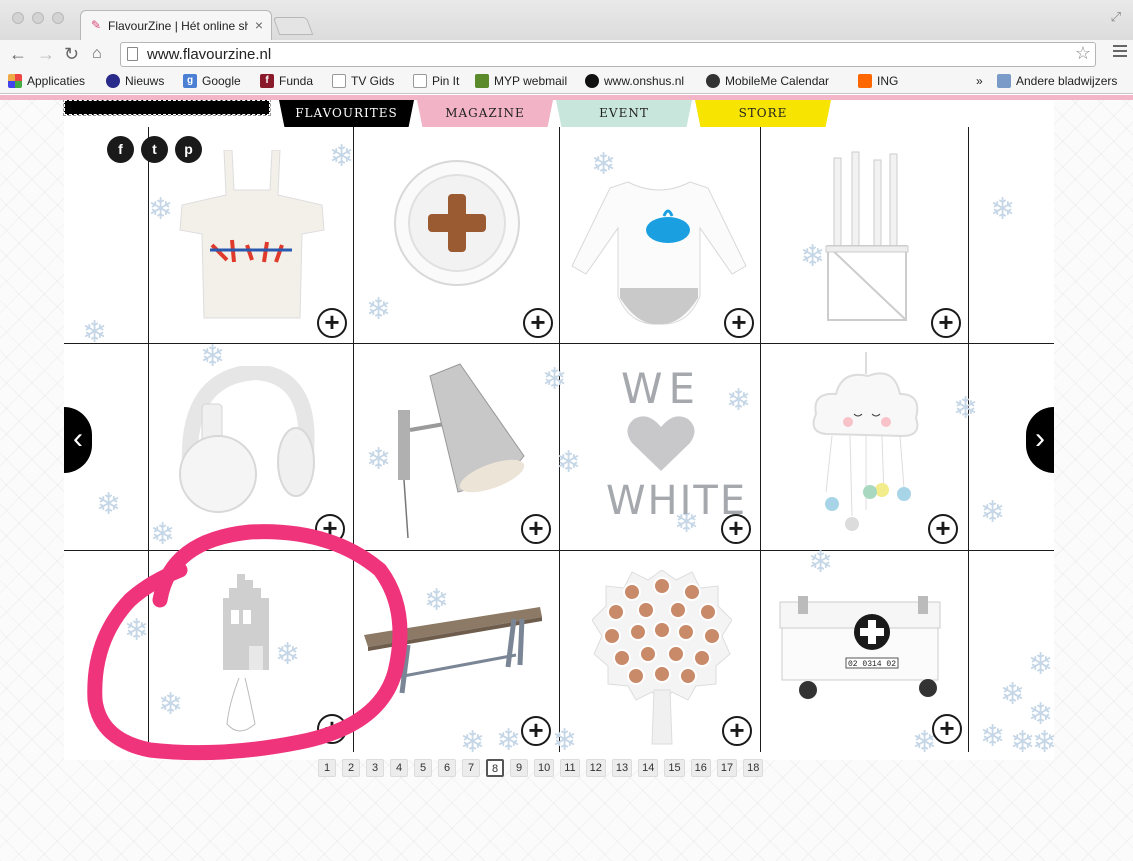 The height and width of the screenshot is (861, 1133). What do you see at coordinates (423, 768) in the screenshot?
I see `page-link: 5` at bounding box center [423, 768].